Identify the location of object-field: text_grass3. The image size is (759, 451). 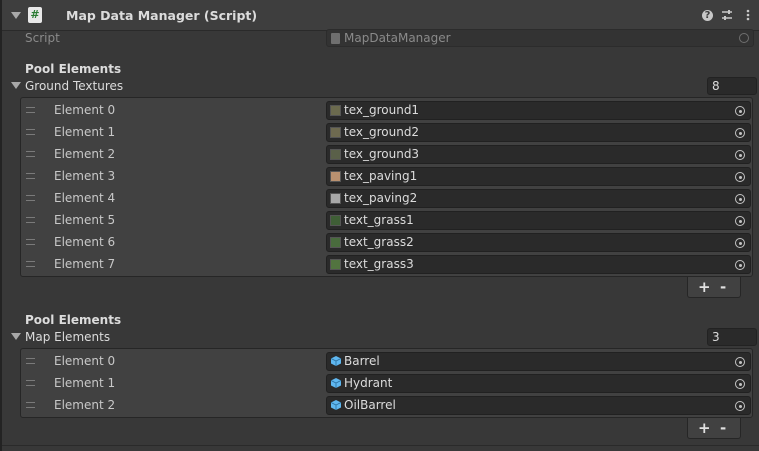
(538, 264).